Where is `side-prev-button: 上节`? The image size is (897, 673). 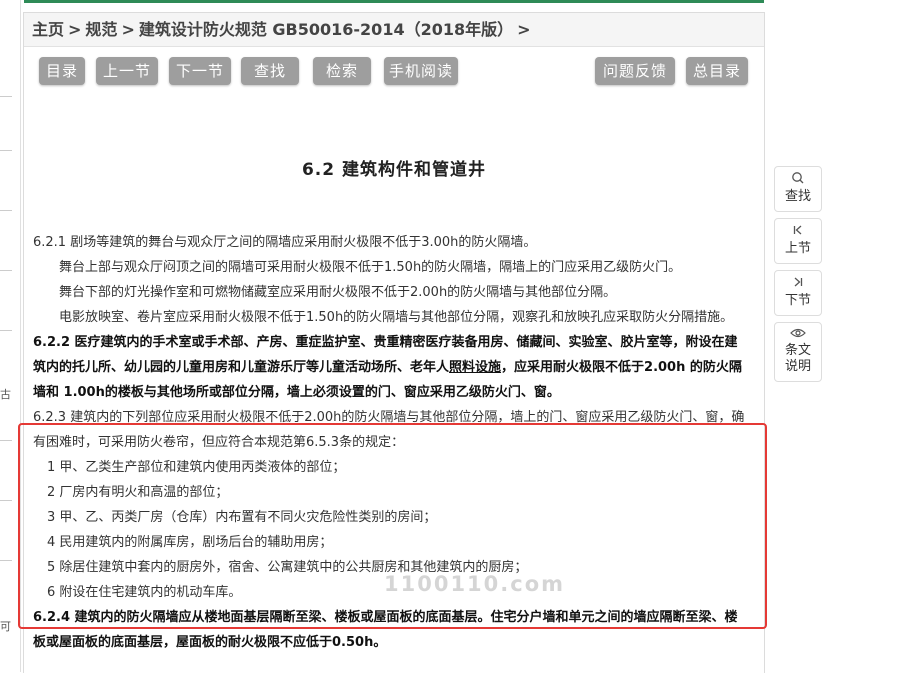
side-prev-button: 上节 is located at coordinates (798, 241).